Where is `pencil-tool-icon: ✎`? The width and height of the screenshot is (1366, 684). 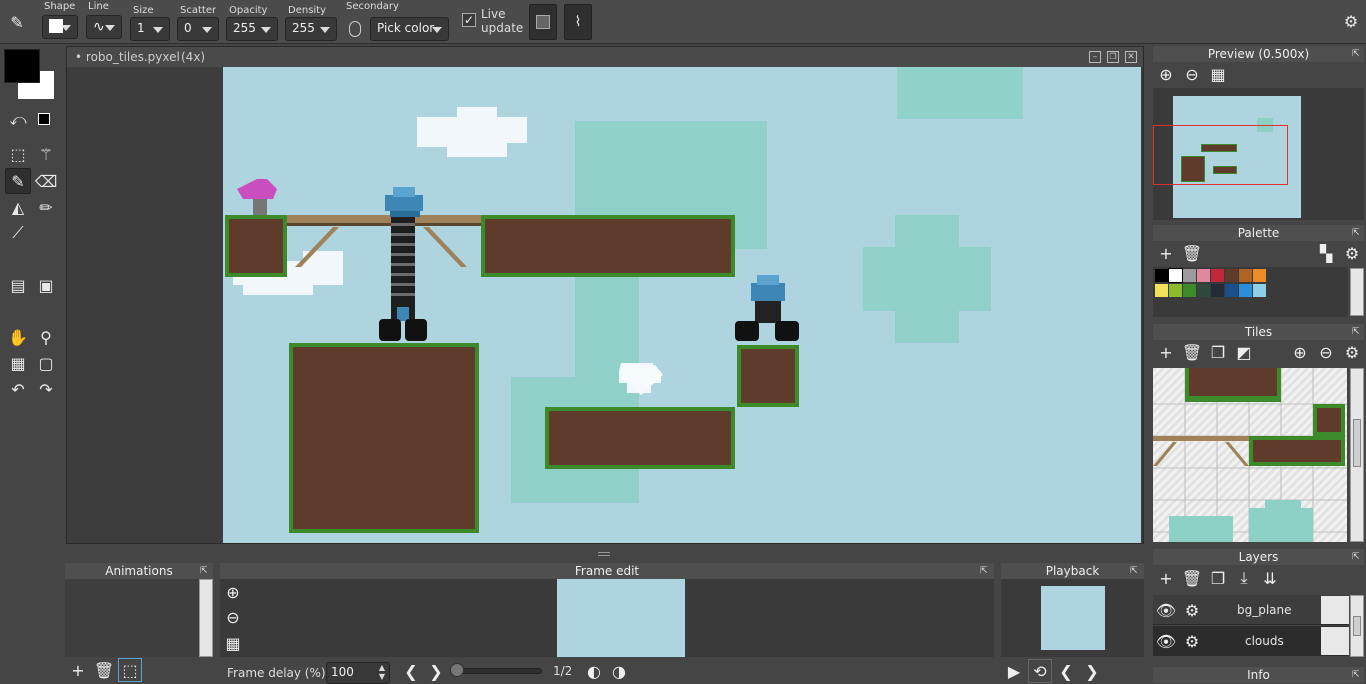
pencil-tool-icon: ✎ is located at coordinates (18, 181).